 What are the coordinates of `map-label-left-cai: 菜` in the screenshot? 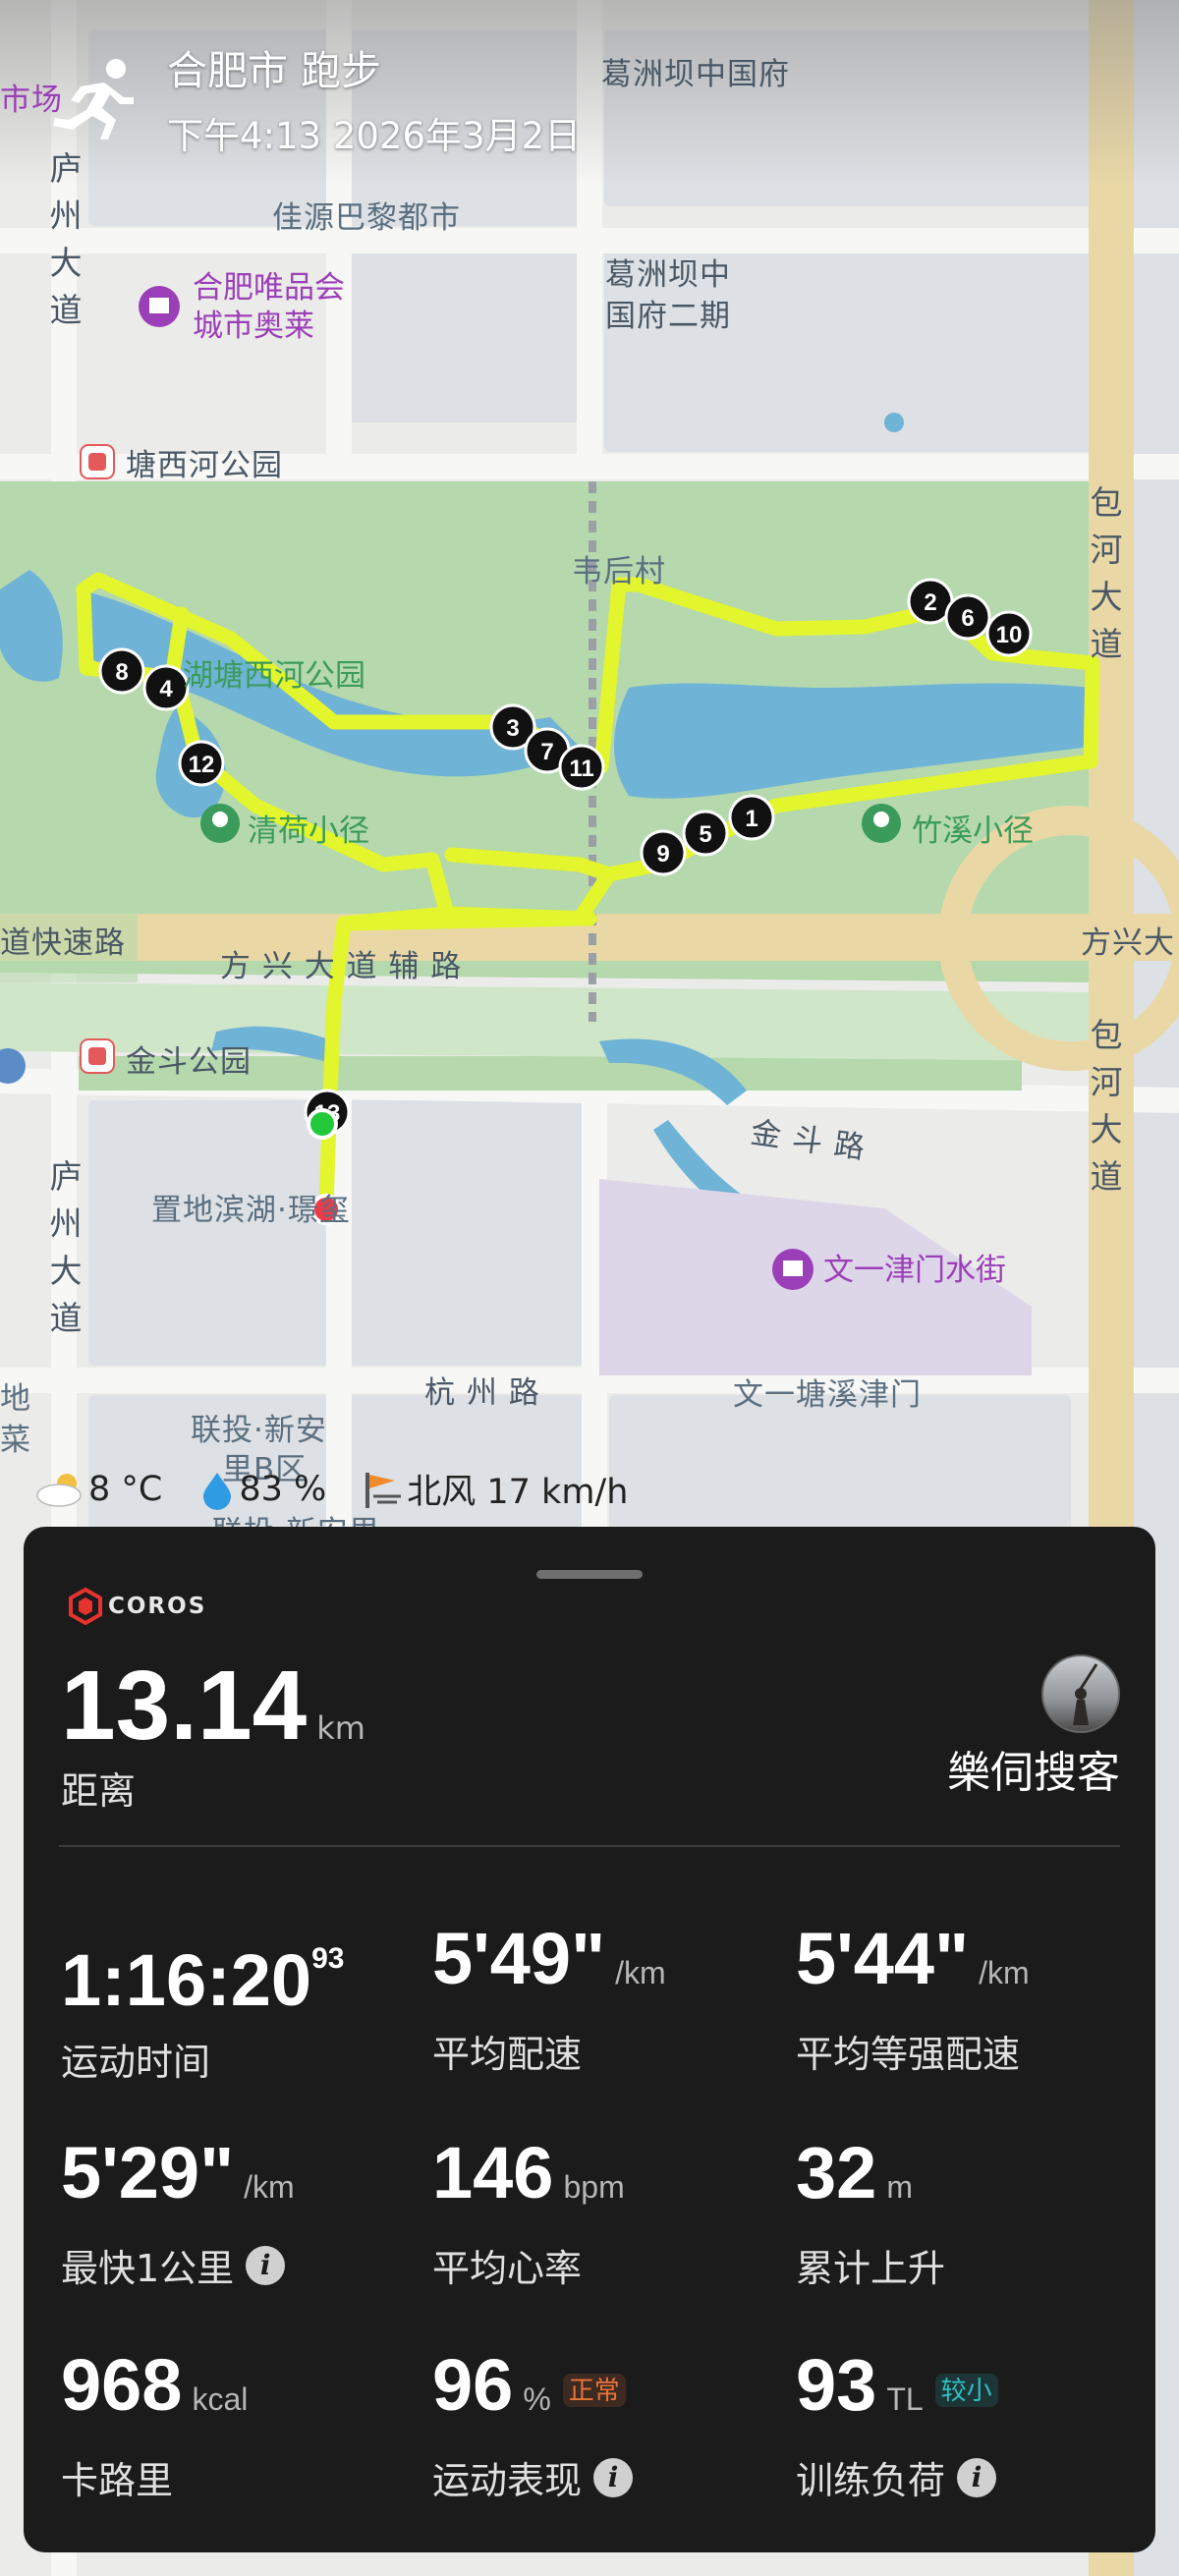 It's located at (15, 1440).